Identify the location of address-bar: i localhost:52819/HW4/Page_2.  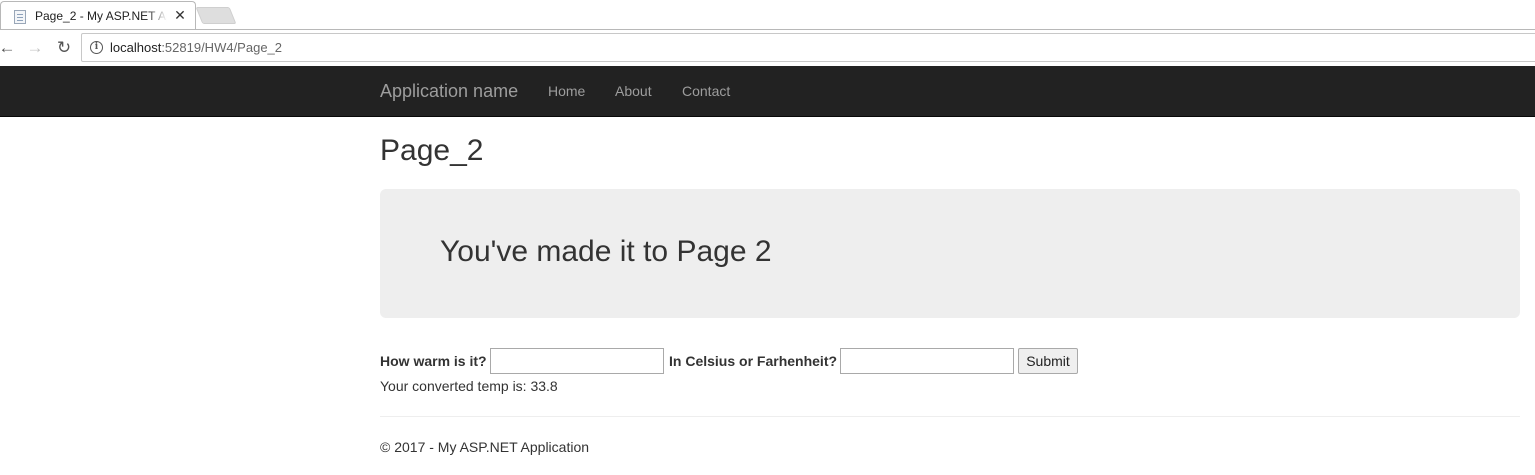
(808, 47).